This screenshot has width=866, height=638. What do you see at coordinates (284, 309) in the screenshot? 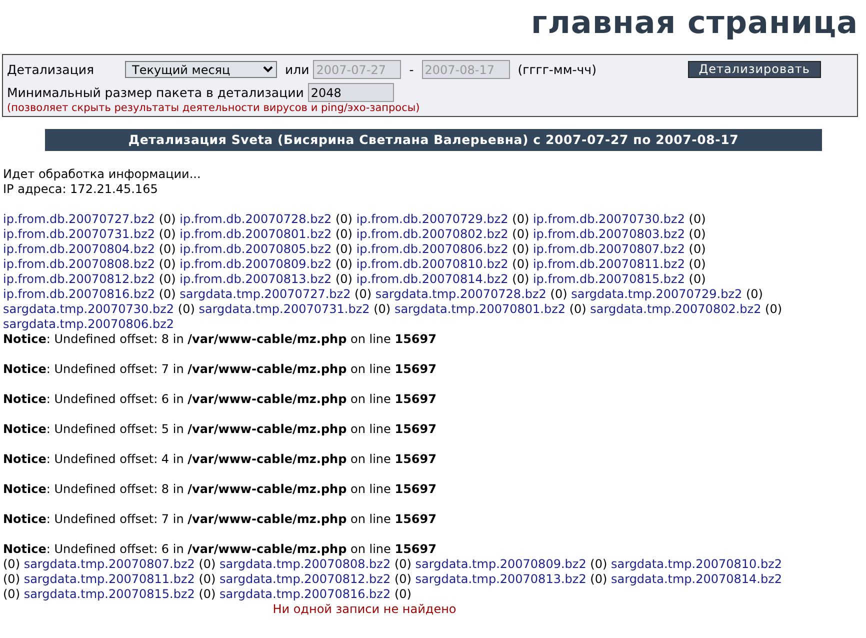
I see `file-link: sargdata.tmp.20070731.bz2` at bounding box center [284, 309].